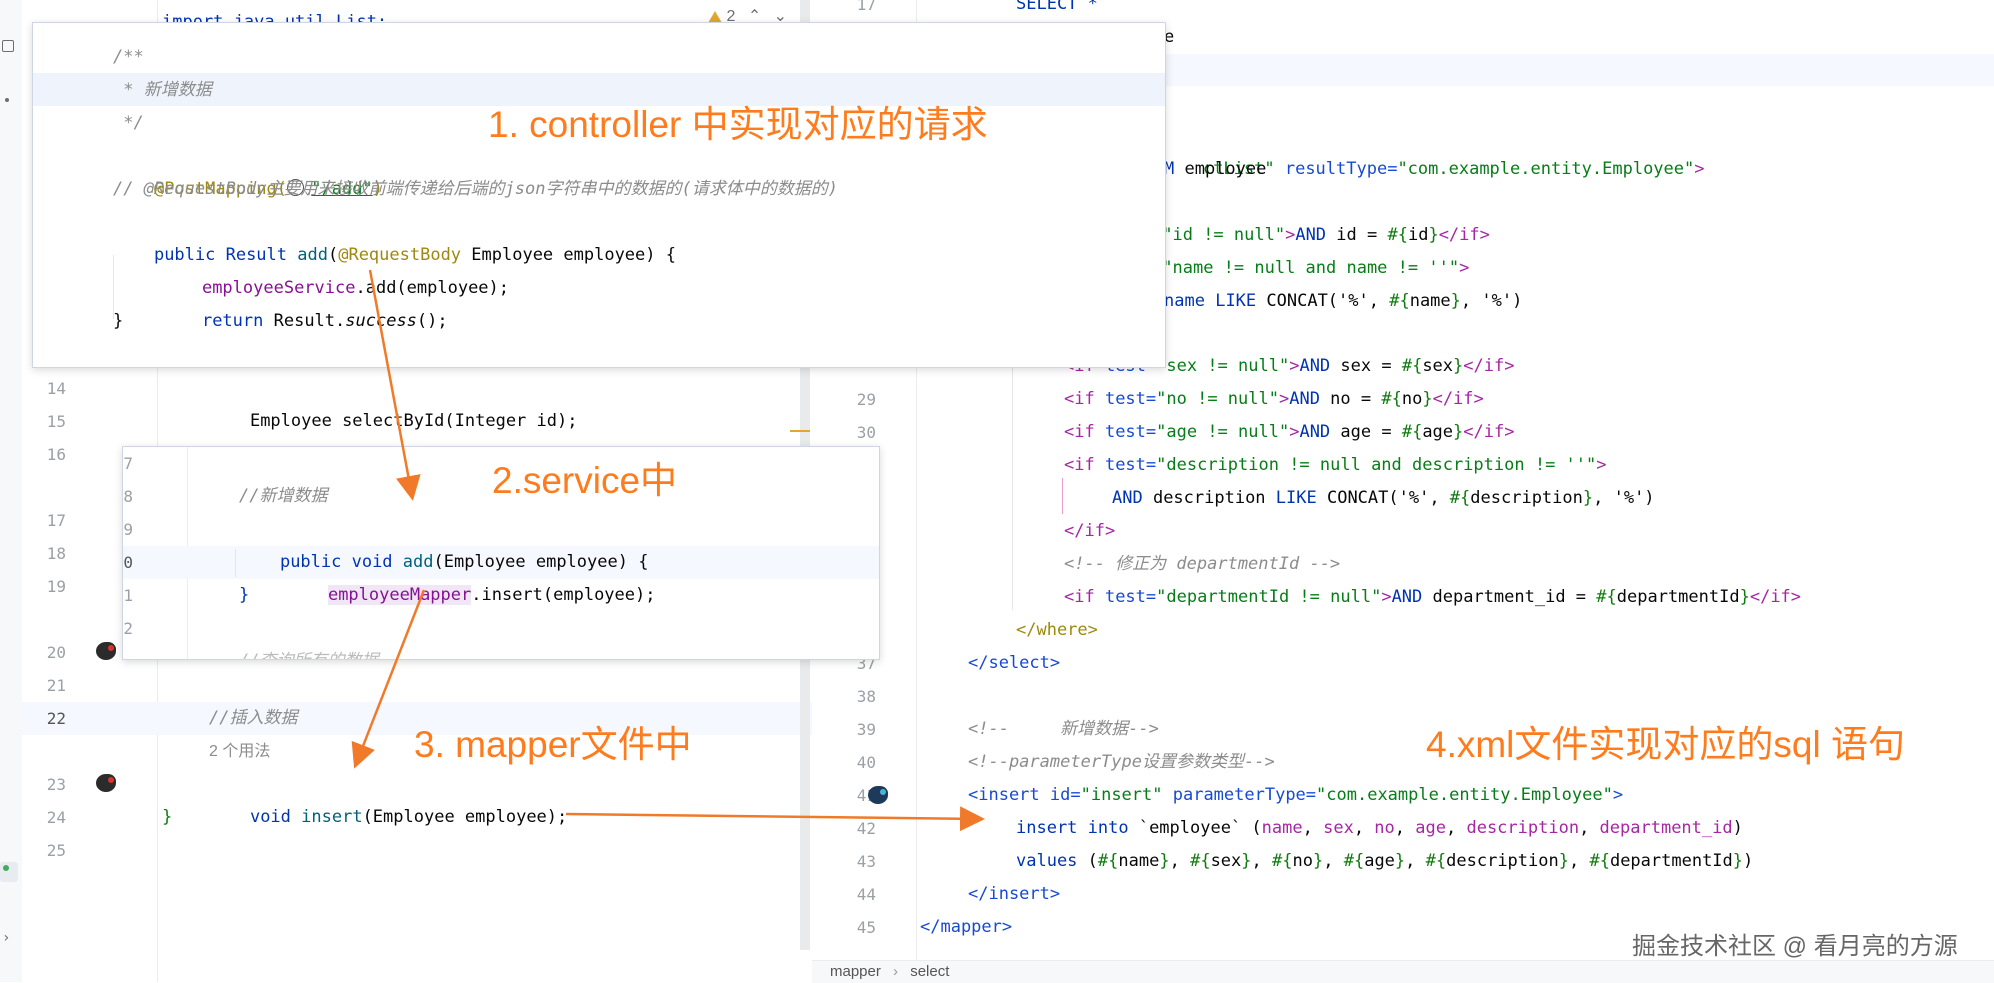 The width and height of the screenshot is (1994, 983). I want to click on arrow-mapper-to-xml, so click(775, 819).